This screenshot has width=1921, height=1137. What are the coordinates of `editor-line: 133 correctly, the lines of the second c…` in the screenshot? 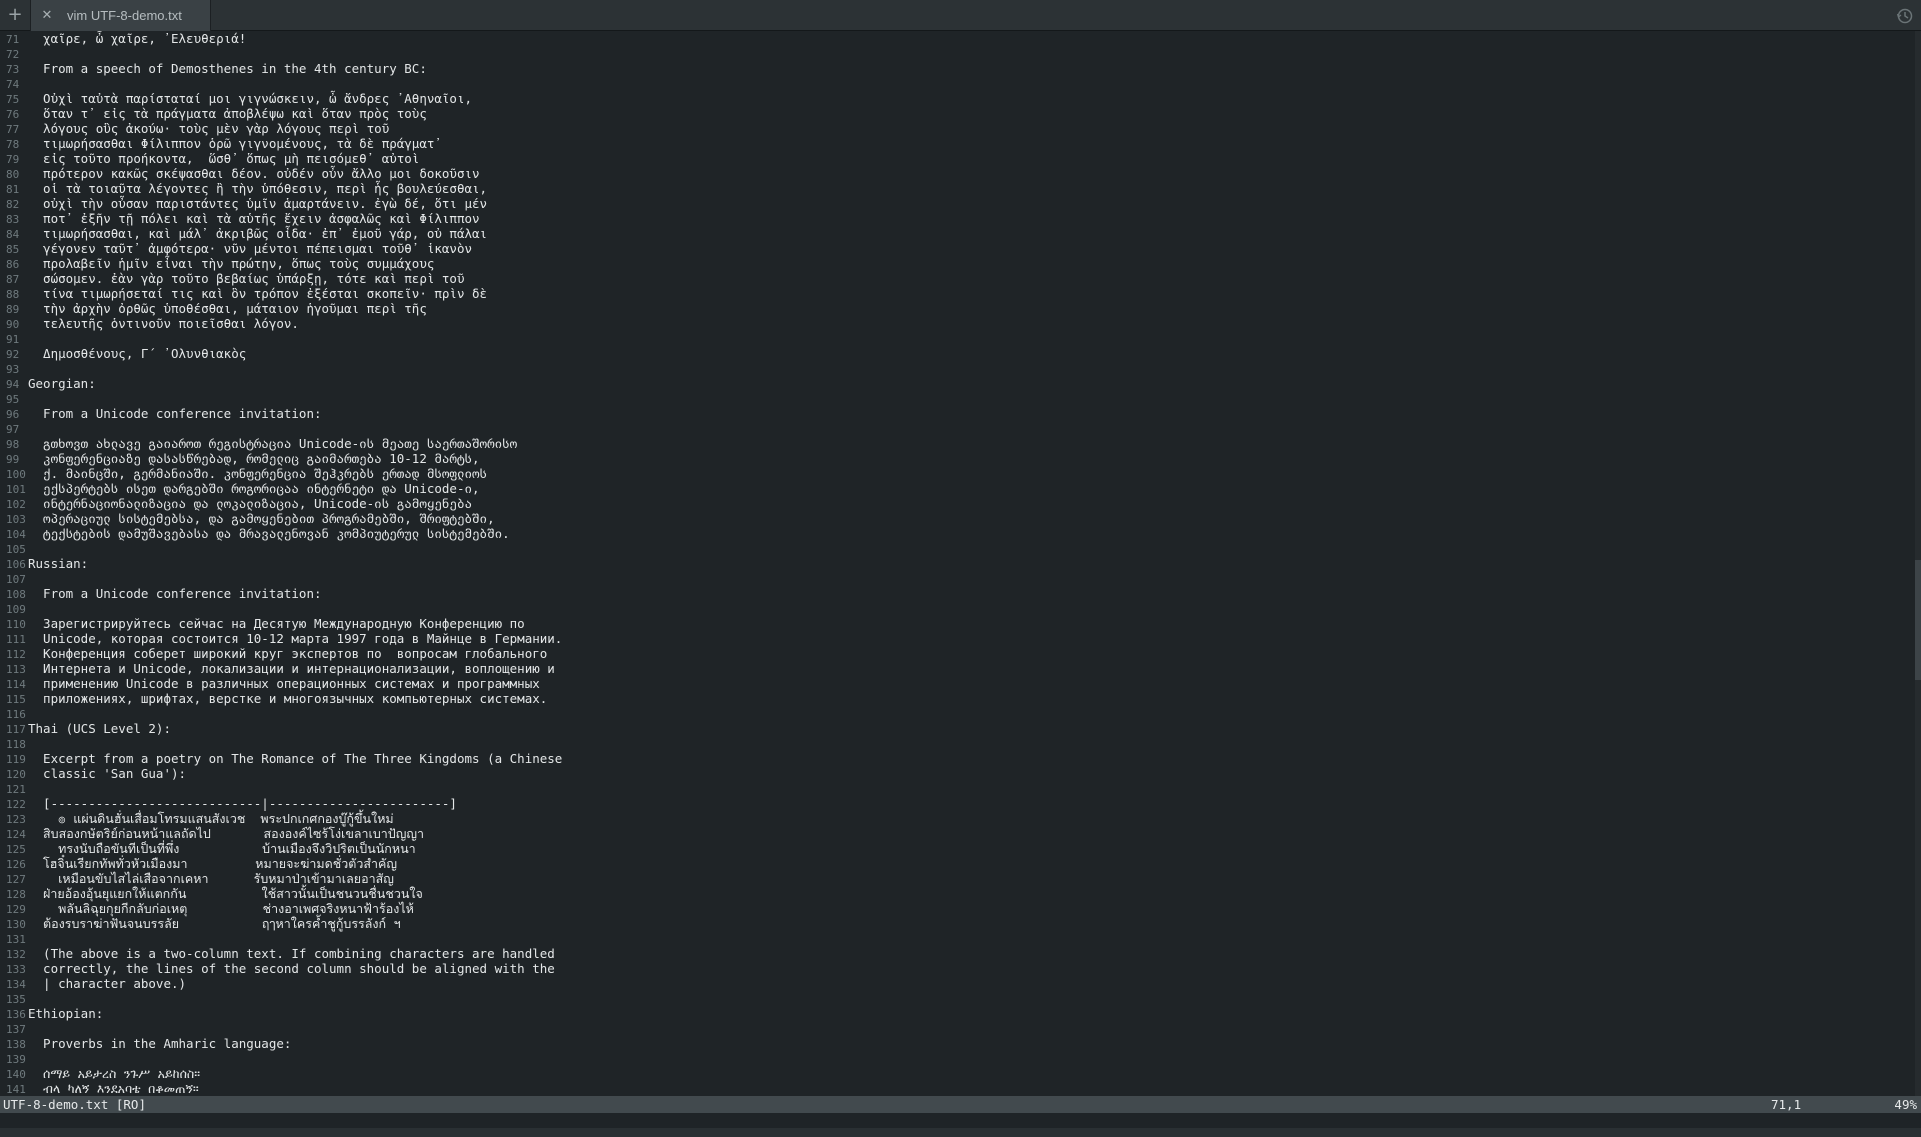 It's located at (957, 968).